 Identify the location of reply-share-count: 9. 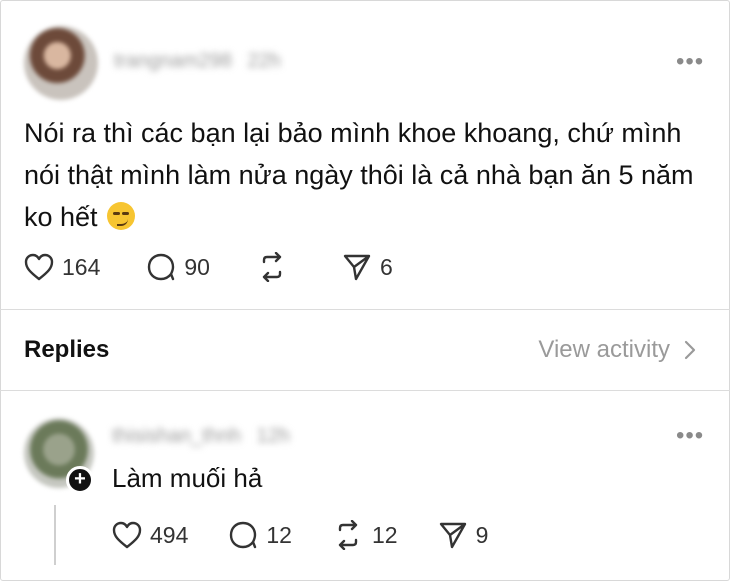
(482, 534).